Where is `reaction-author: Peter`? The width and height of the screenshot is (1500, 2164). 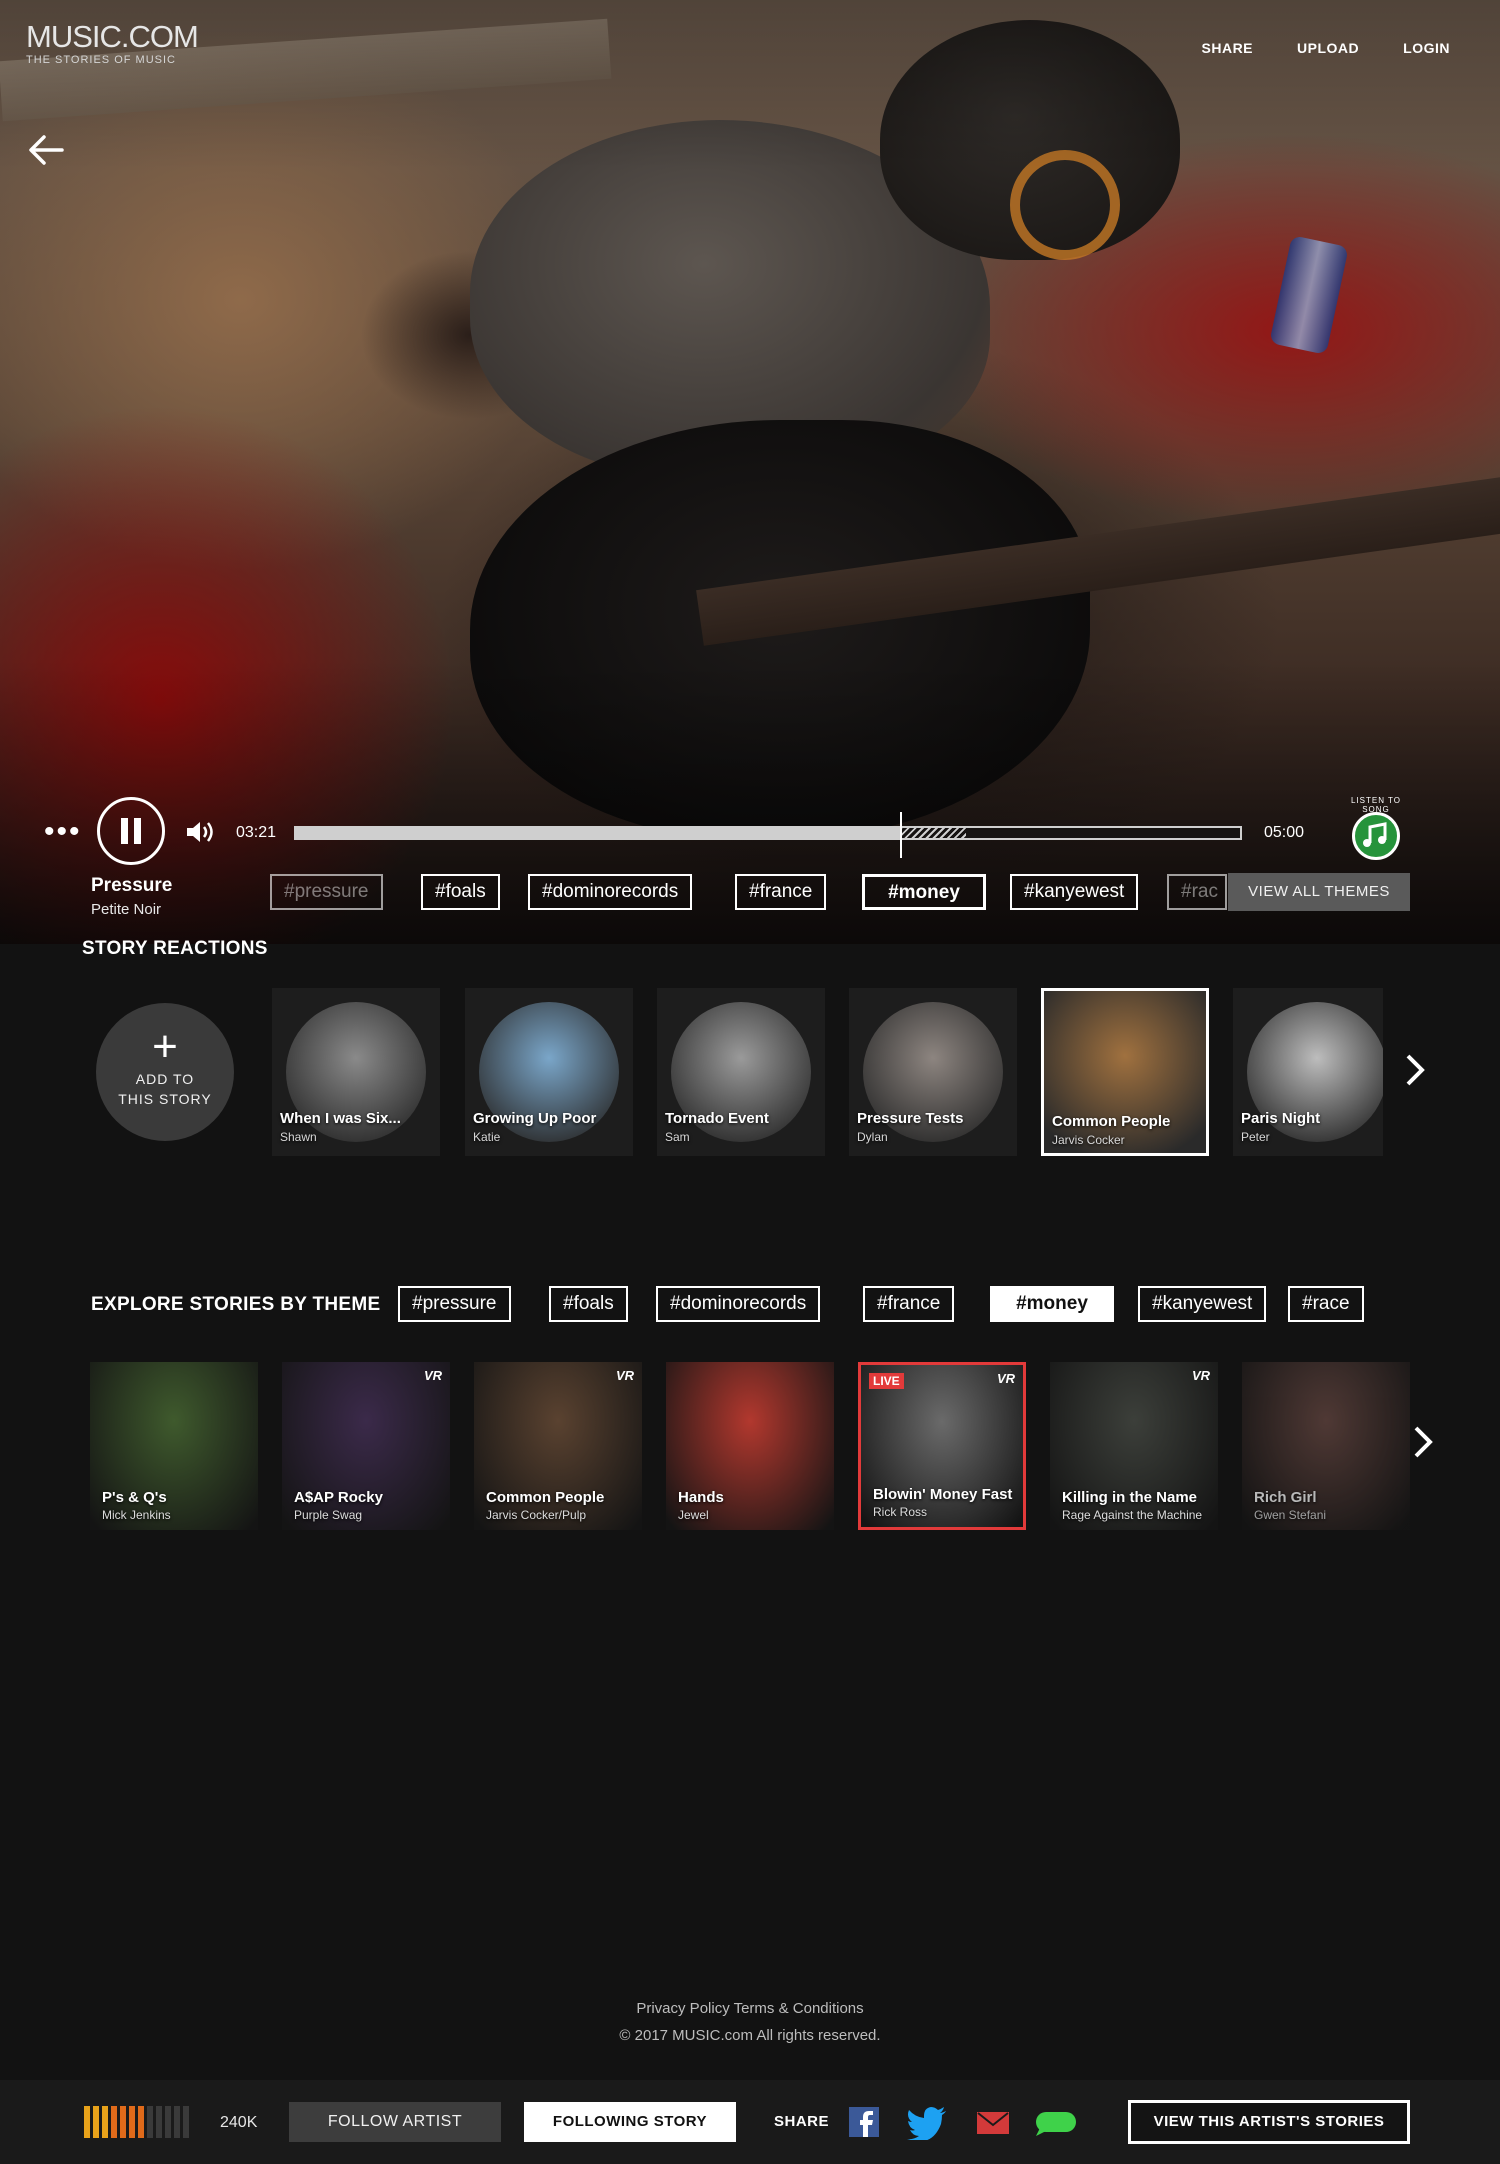 reaction-author: Peter is located at coordinates (1255, 1137).